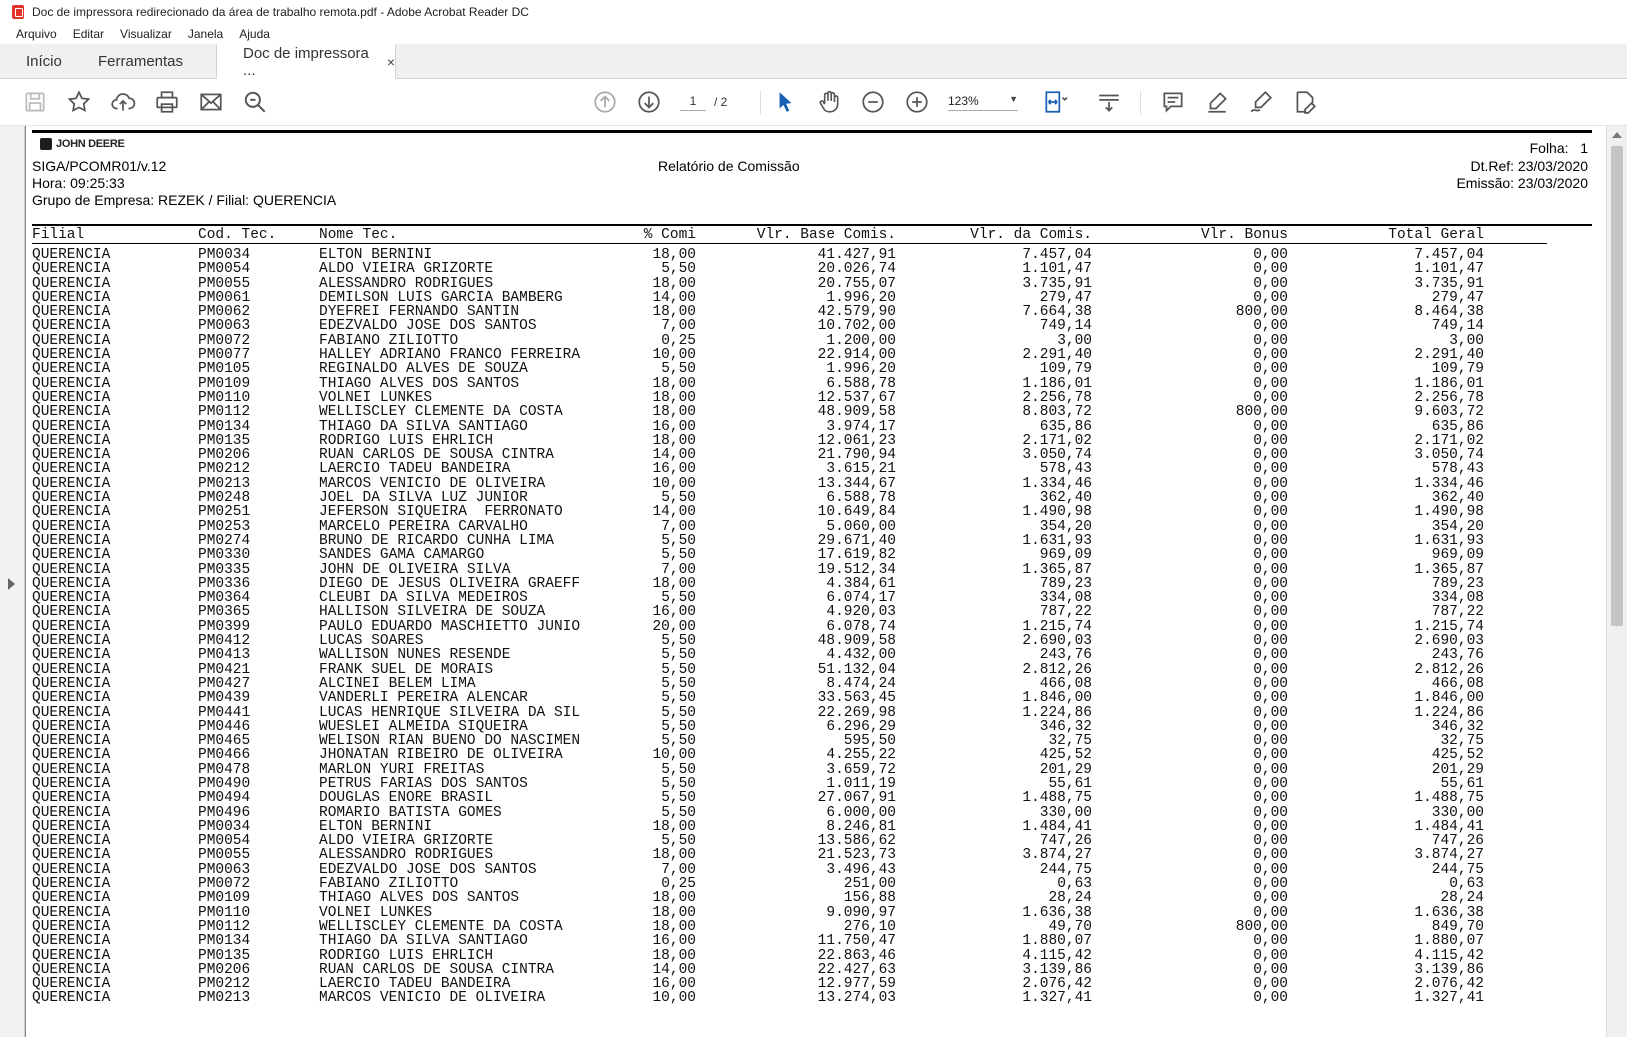  I want to click on cell-vlr-base: 5.060,00, so click(861, 526).